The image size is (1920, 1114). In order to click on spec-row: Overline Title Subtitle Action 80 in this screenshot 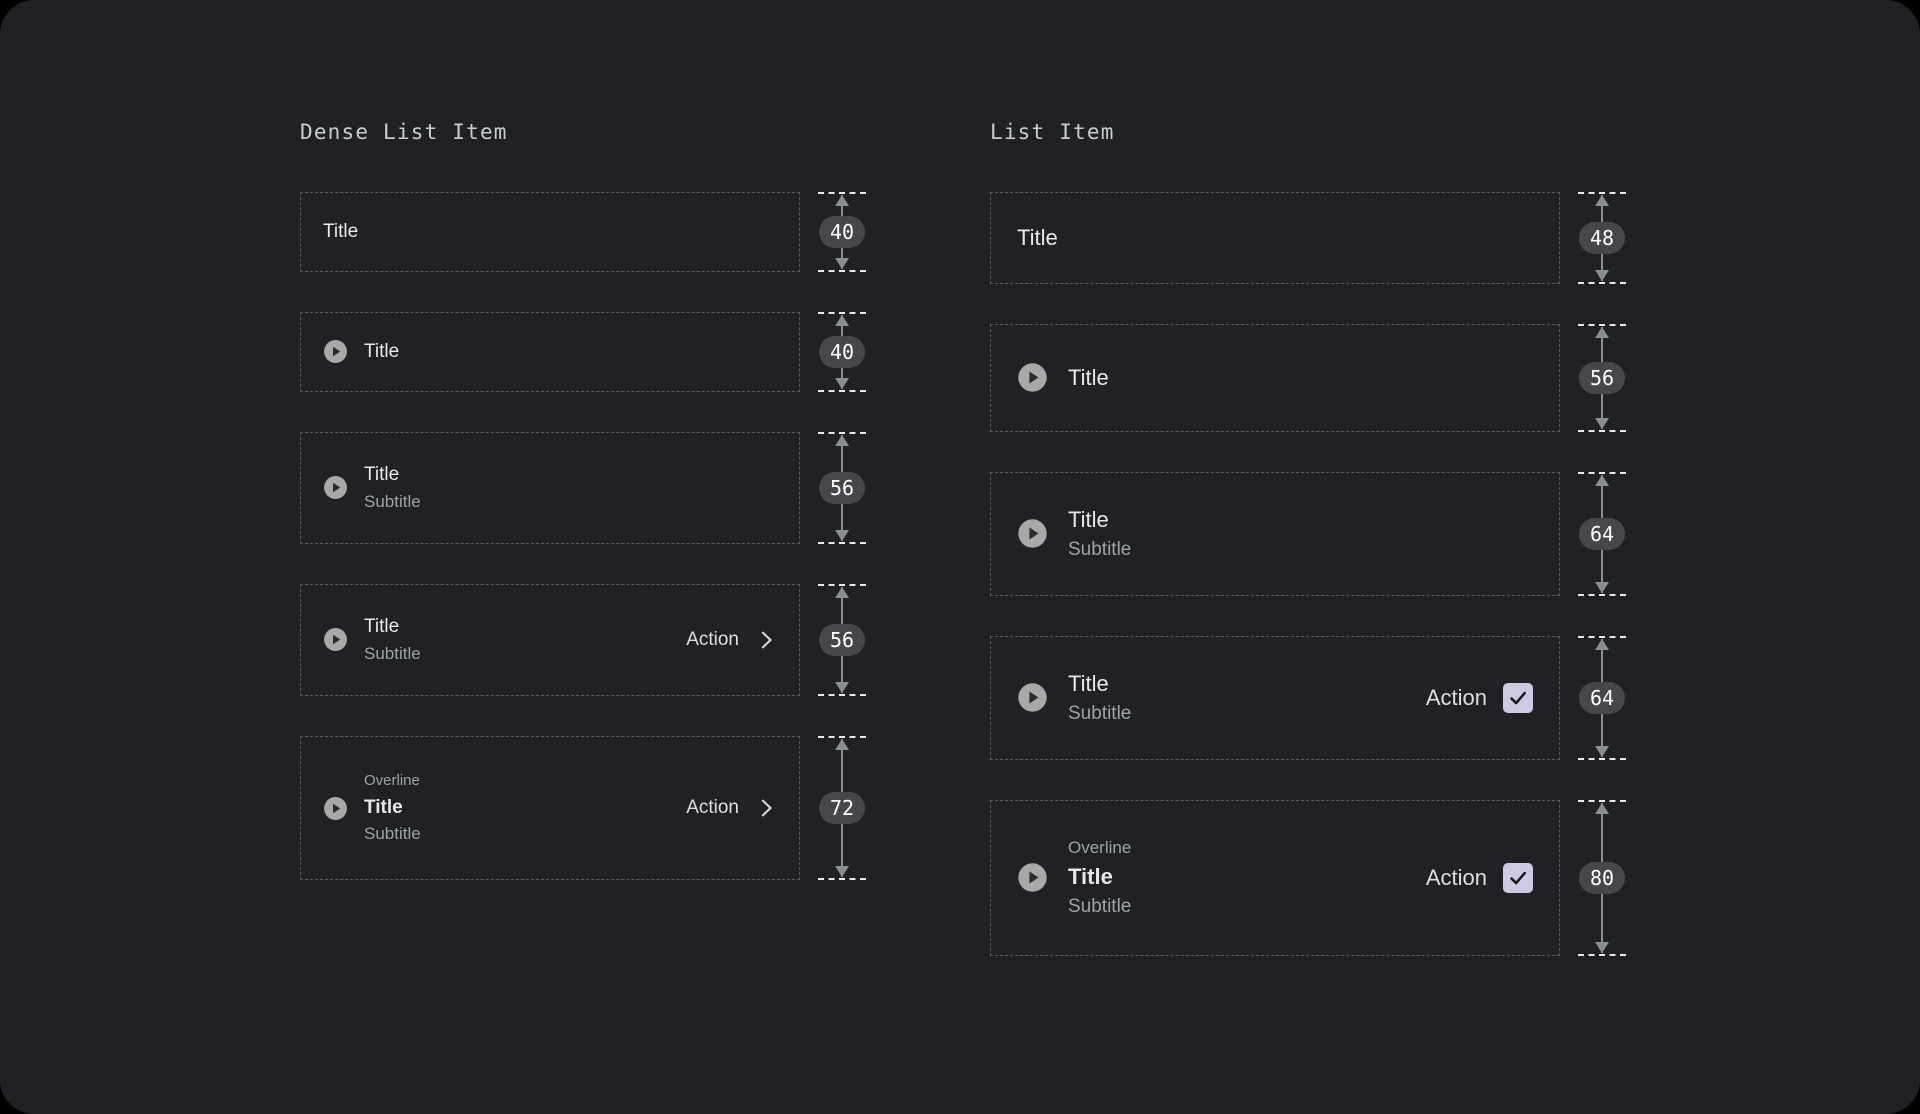, I will do `click(1308, 878)`.